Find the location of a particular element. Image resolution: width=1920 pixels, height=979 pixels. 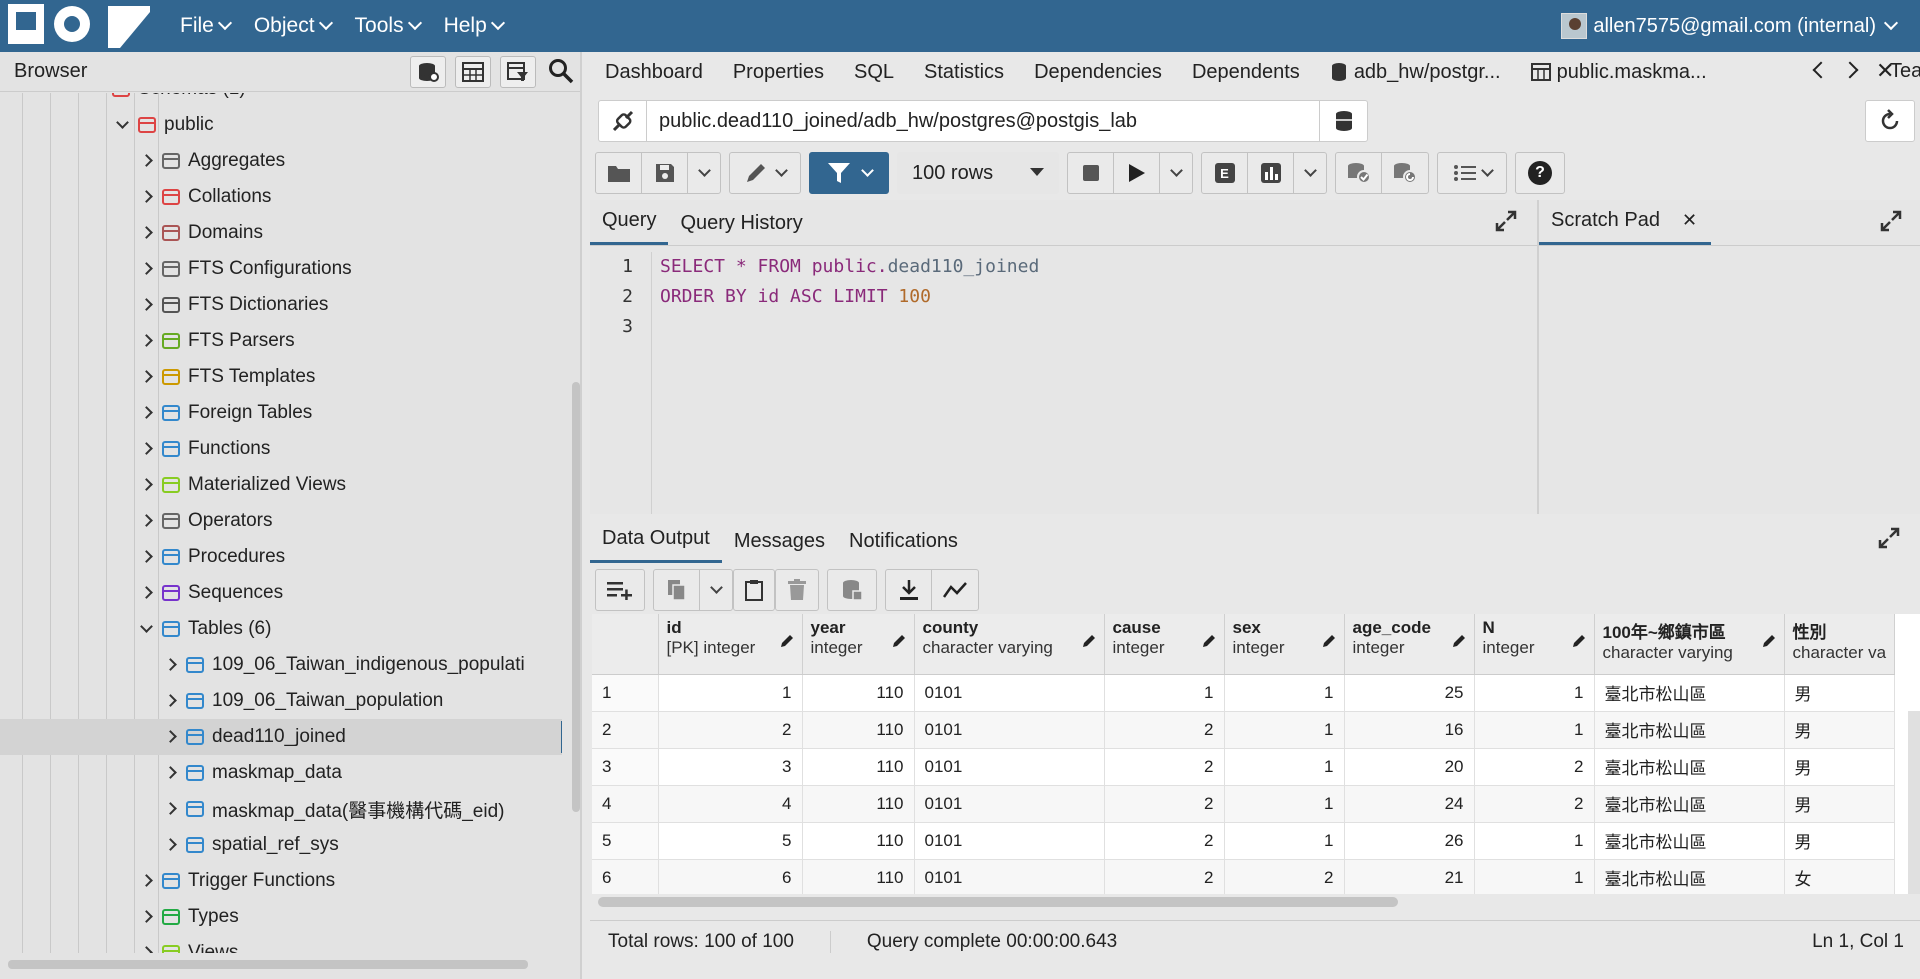

filtered-rows-button is located at coordinates (518, 72).